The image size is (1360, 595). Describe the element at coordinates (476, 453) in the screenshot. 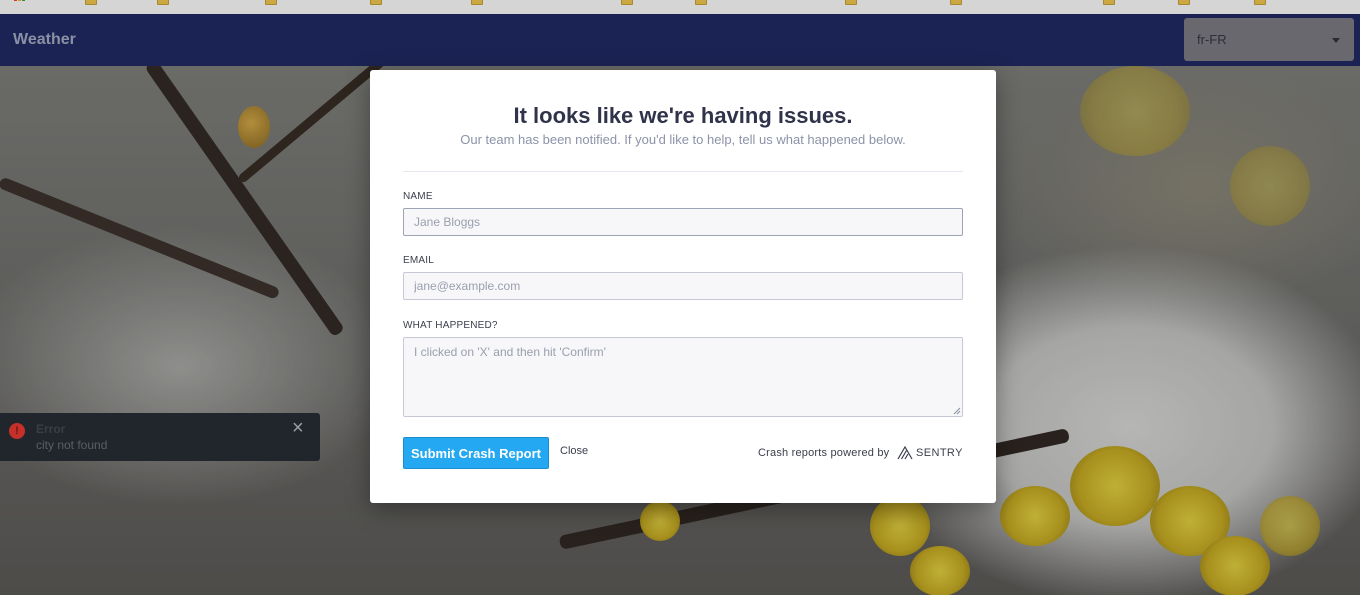

I see `submit-crash-report-button: Submit Crash Report` at that location.